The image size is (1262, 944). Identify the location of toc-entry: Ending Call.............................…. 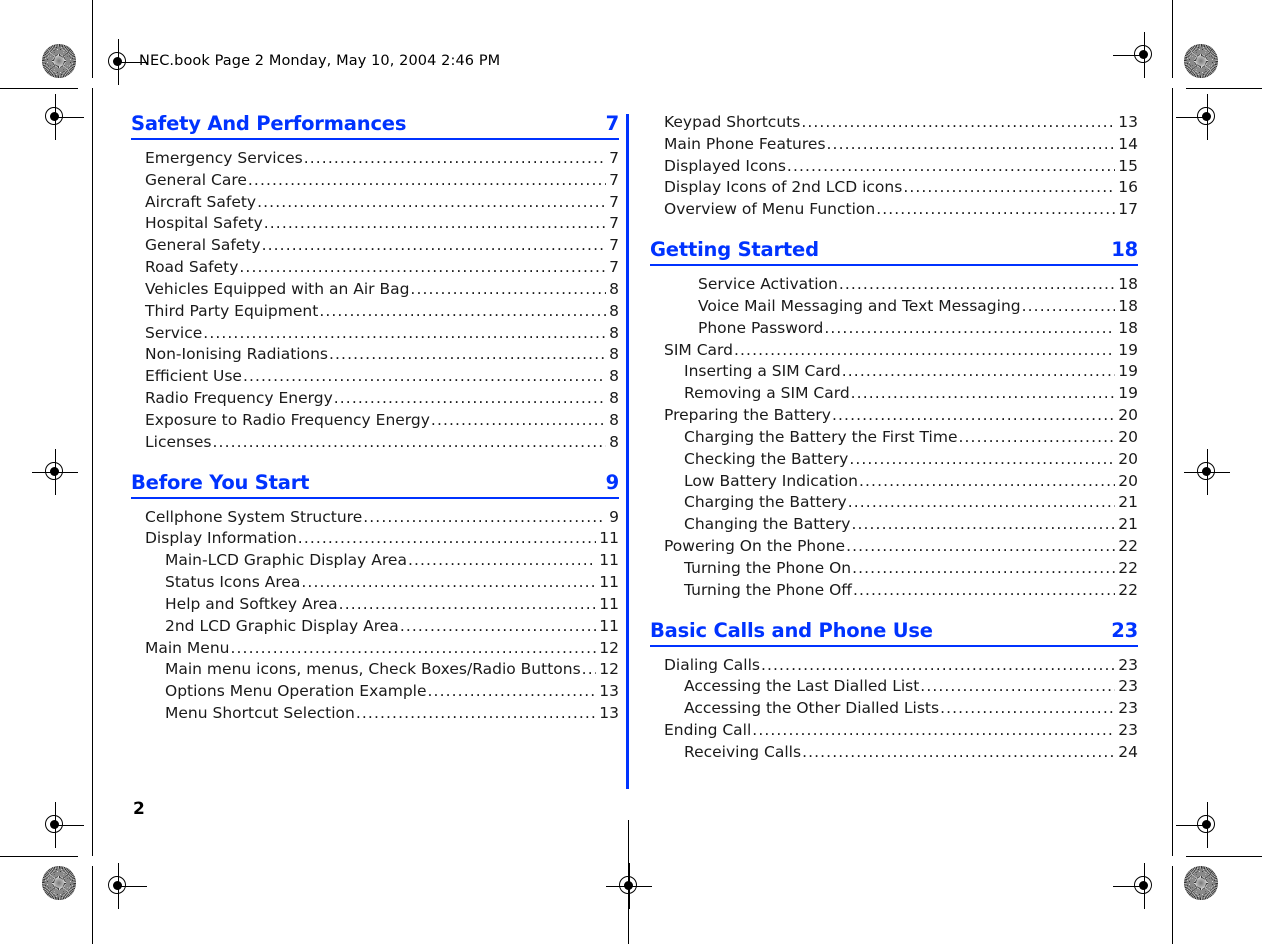
(901, 731).